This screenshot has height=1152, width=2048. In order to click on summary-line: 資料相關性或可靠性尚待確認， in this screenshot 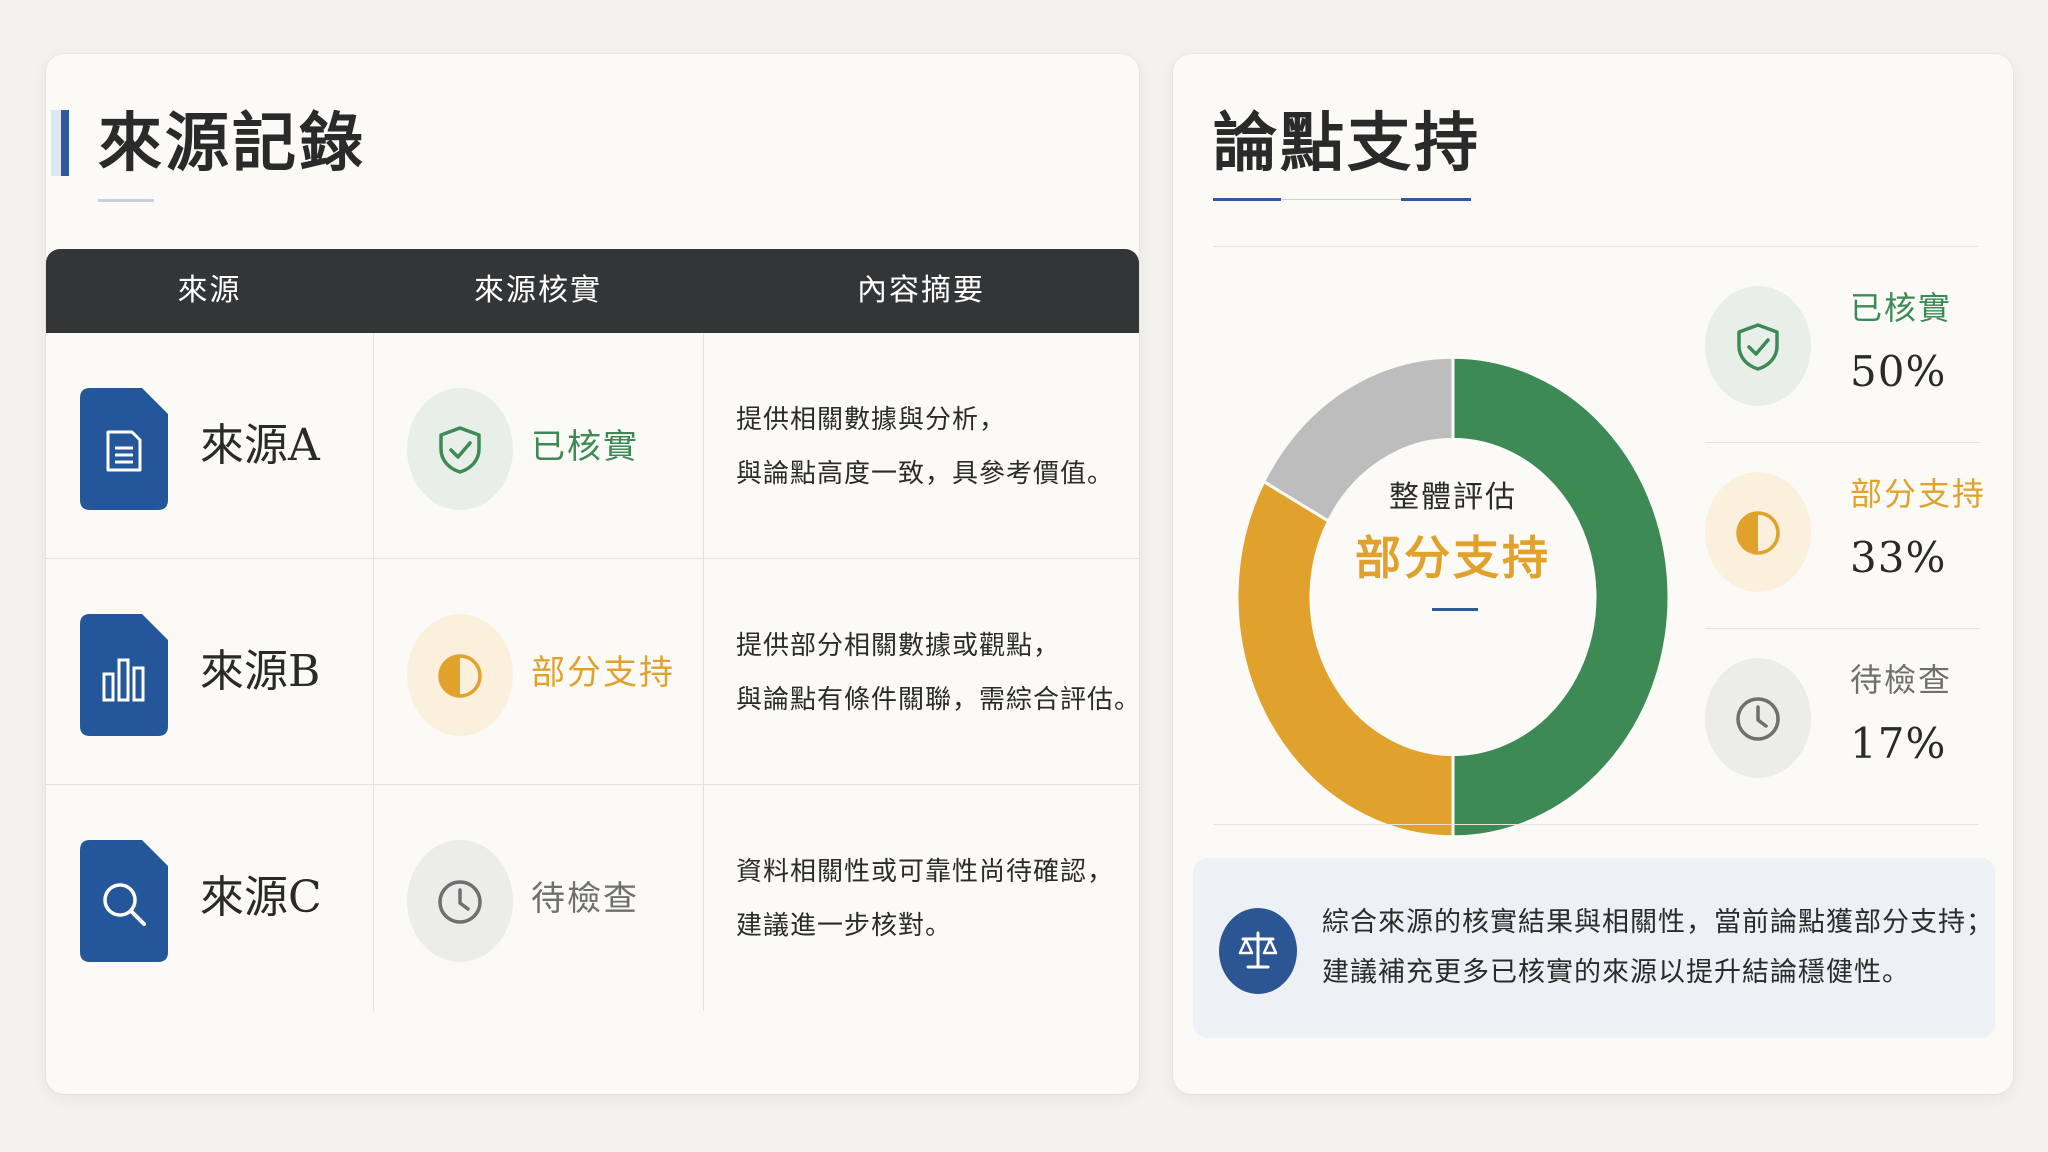, I will do `click(925, 872)`.